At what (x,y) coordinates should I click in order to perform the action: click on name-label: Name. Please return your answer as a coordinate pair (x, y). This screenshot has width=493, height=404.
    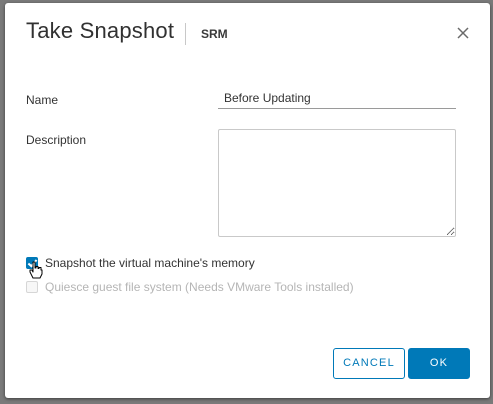
    Looking at the image, I should click on (42, 100).